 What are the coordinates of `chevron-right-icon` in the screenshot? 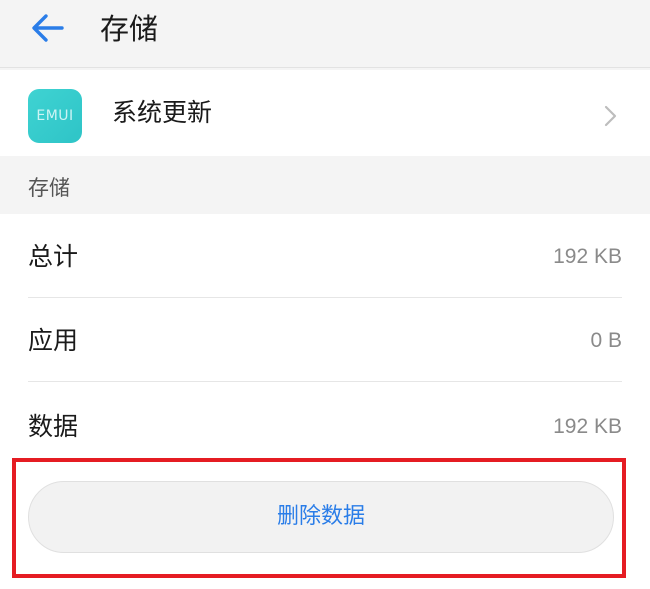 It's located at (610, 116).